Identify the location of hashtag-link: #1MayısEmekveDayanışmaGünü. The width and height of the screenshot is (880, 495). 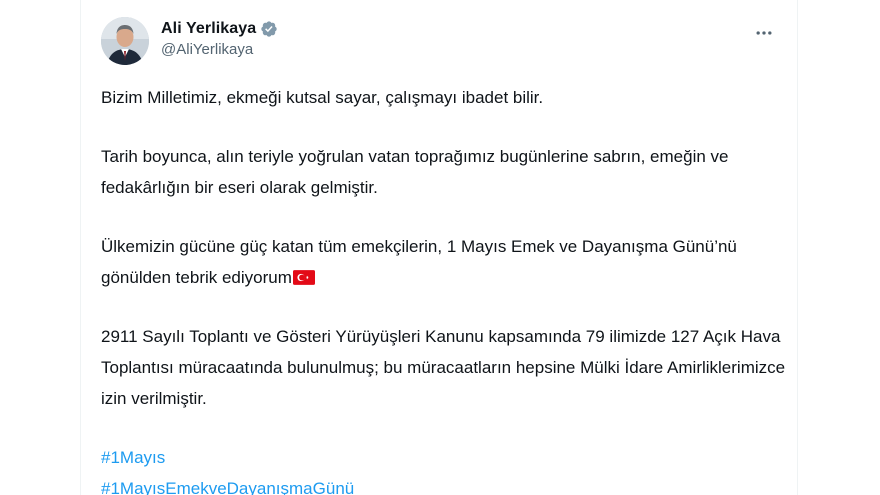
(446, 484).